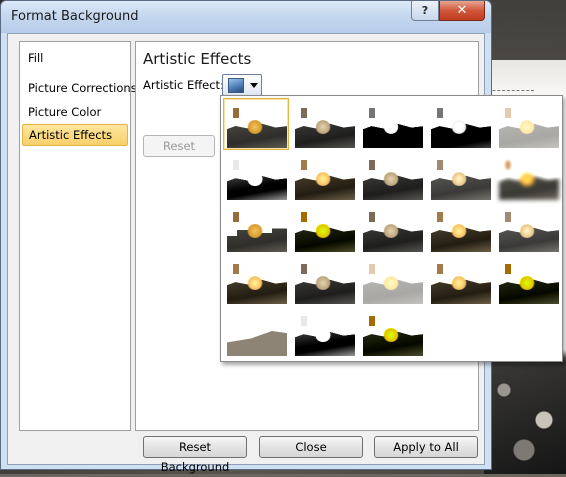  Describe the element at coordinates (179, 146) in the screenshot. I see `reset-button: Reset` at that location.